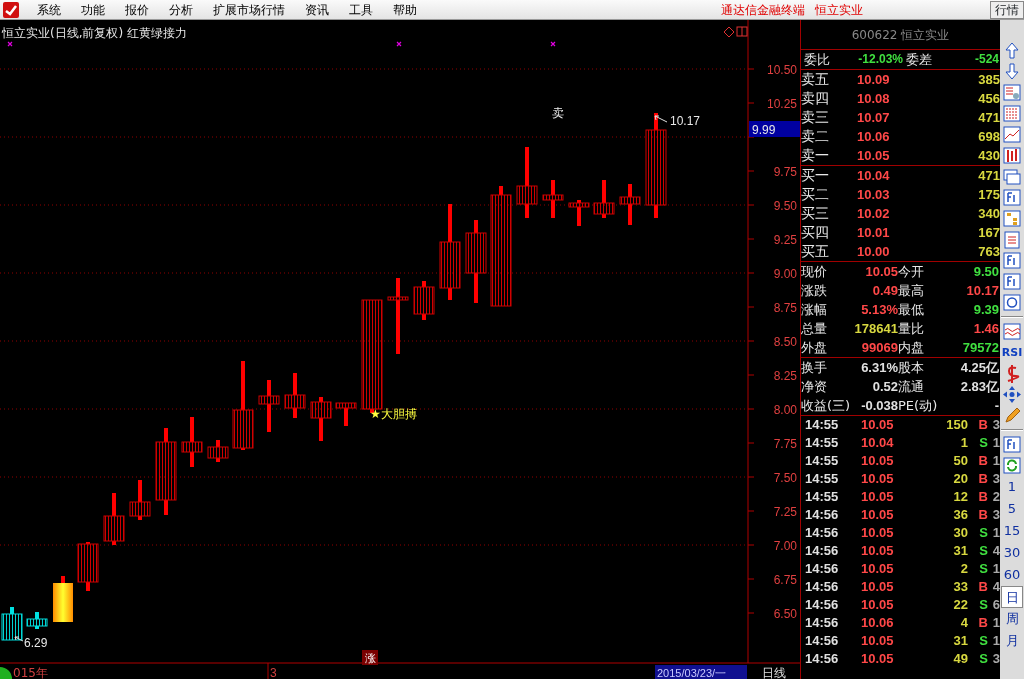  I want to click on field-value: 10.17, so click(982, 291).